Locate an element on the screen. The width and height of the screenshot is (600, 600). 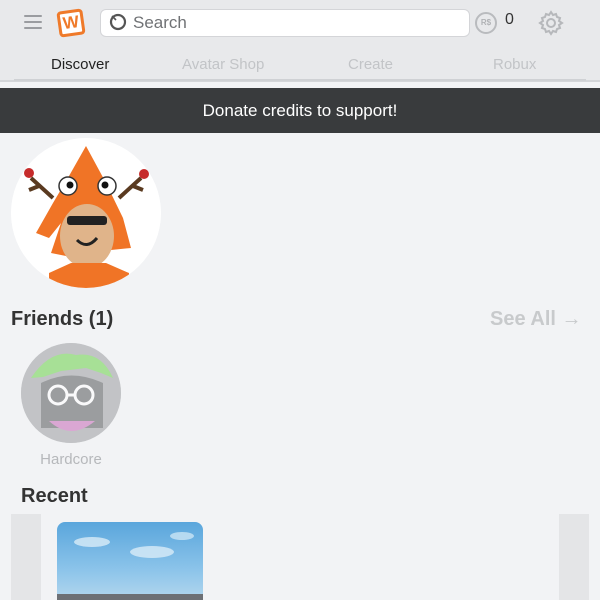
user-avatar is located at coordinates (86, 213).